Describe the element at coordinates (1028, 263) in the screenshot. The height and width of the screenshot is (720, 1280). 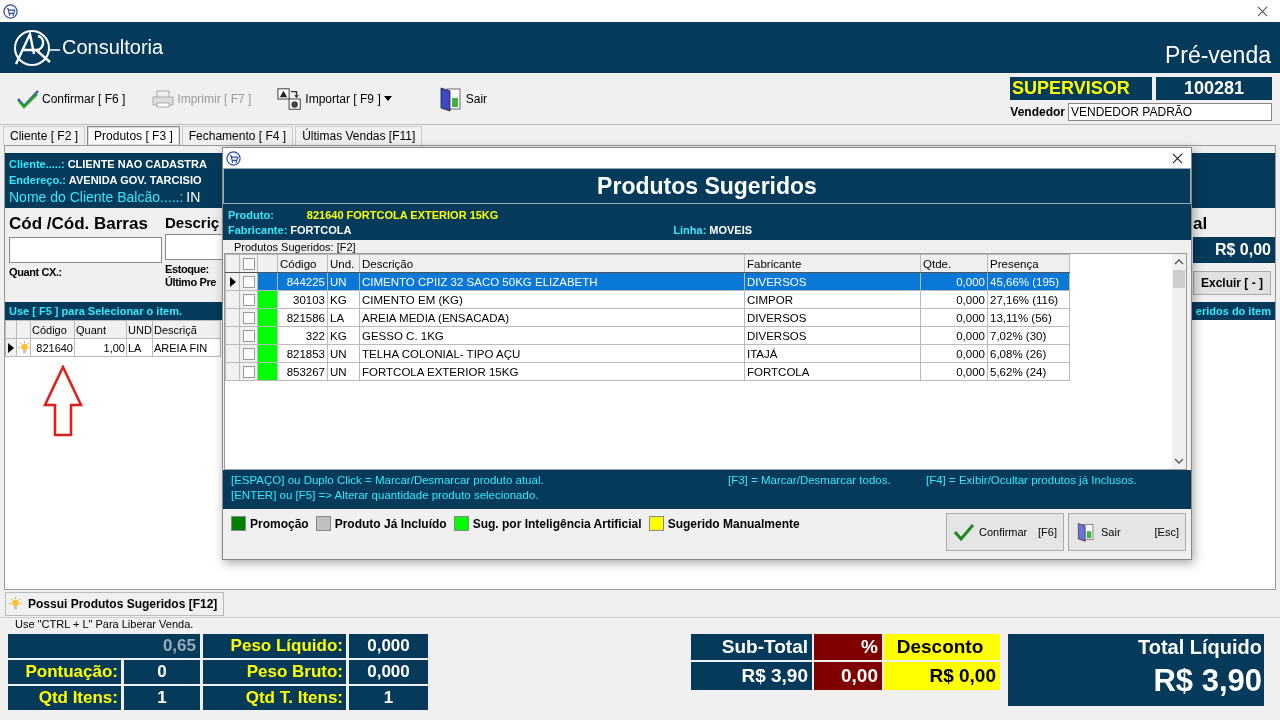
I see `column-header: Presença` at that location.